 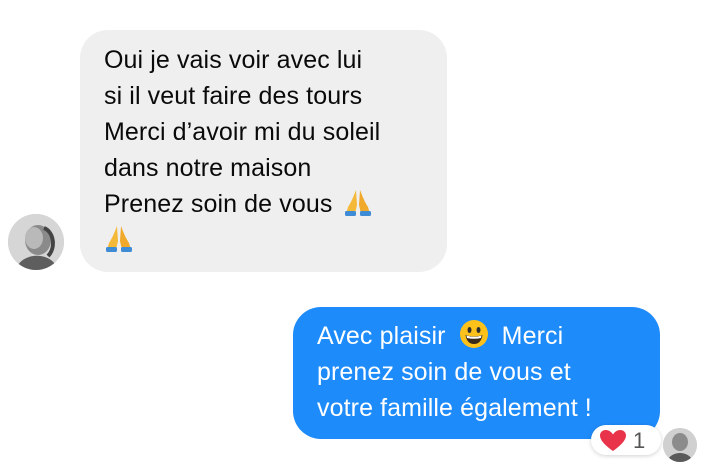 I want to click on message-line: Merci d’avoir mi du soleil, so click(x=242, y=132).